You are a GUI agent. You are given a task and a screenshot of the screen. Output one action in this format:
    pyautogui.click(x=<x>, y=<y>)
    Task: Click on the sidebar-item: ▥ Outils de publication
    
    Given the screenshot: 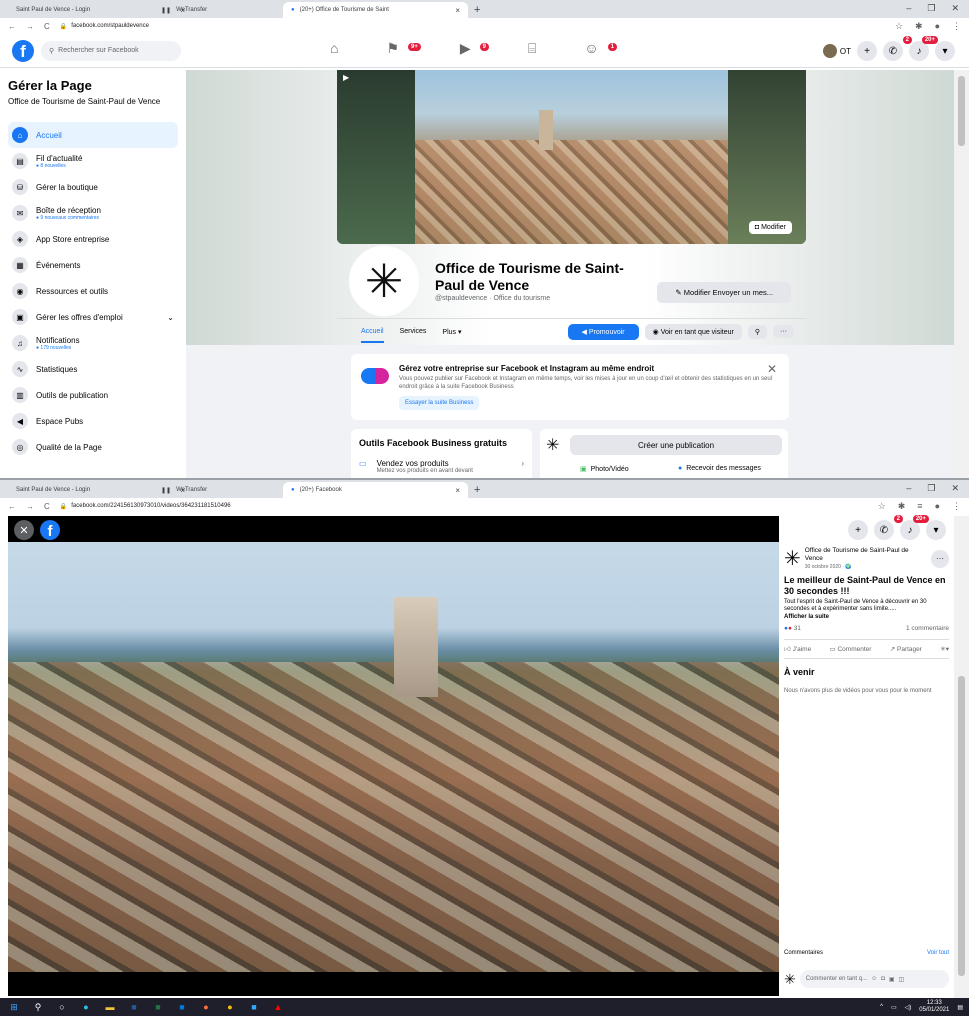 What is the action you would take?
    pyautogui.click(x=93, y=395)
    